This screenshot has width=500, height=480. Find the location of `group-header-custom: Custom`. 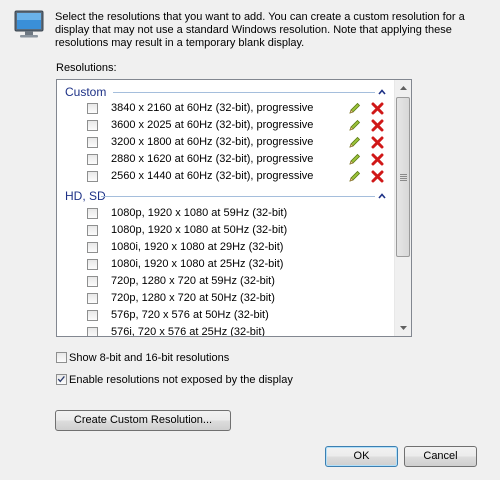

group-header-custom: Custom is located at coordinates (226, 92).